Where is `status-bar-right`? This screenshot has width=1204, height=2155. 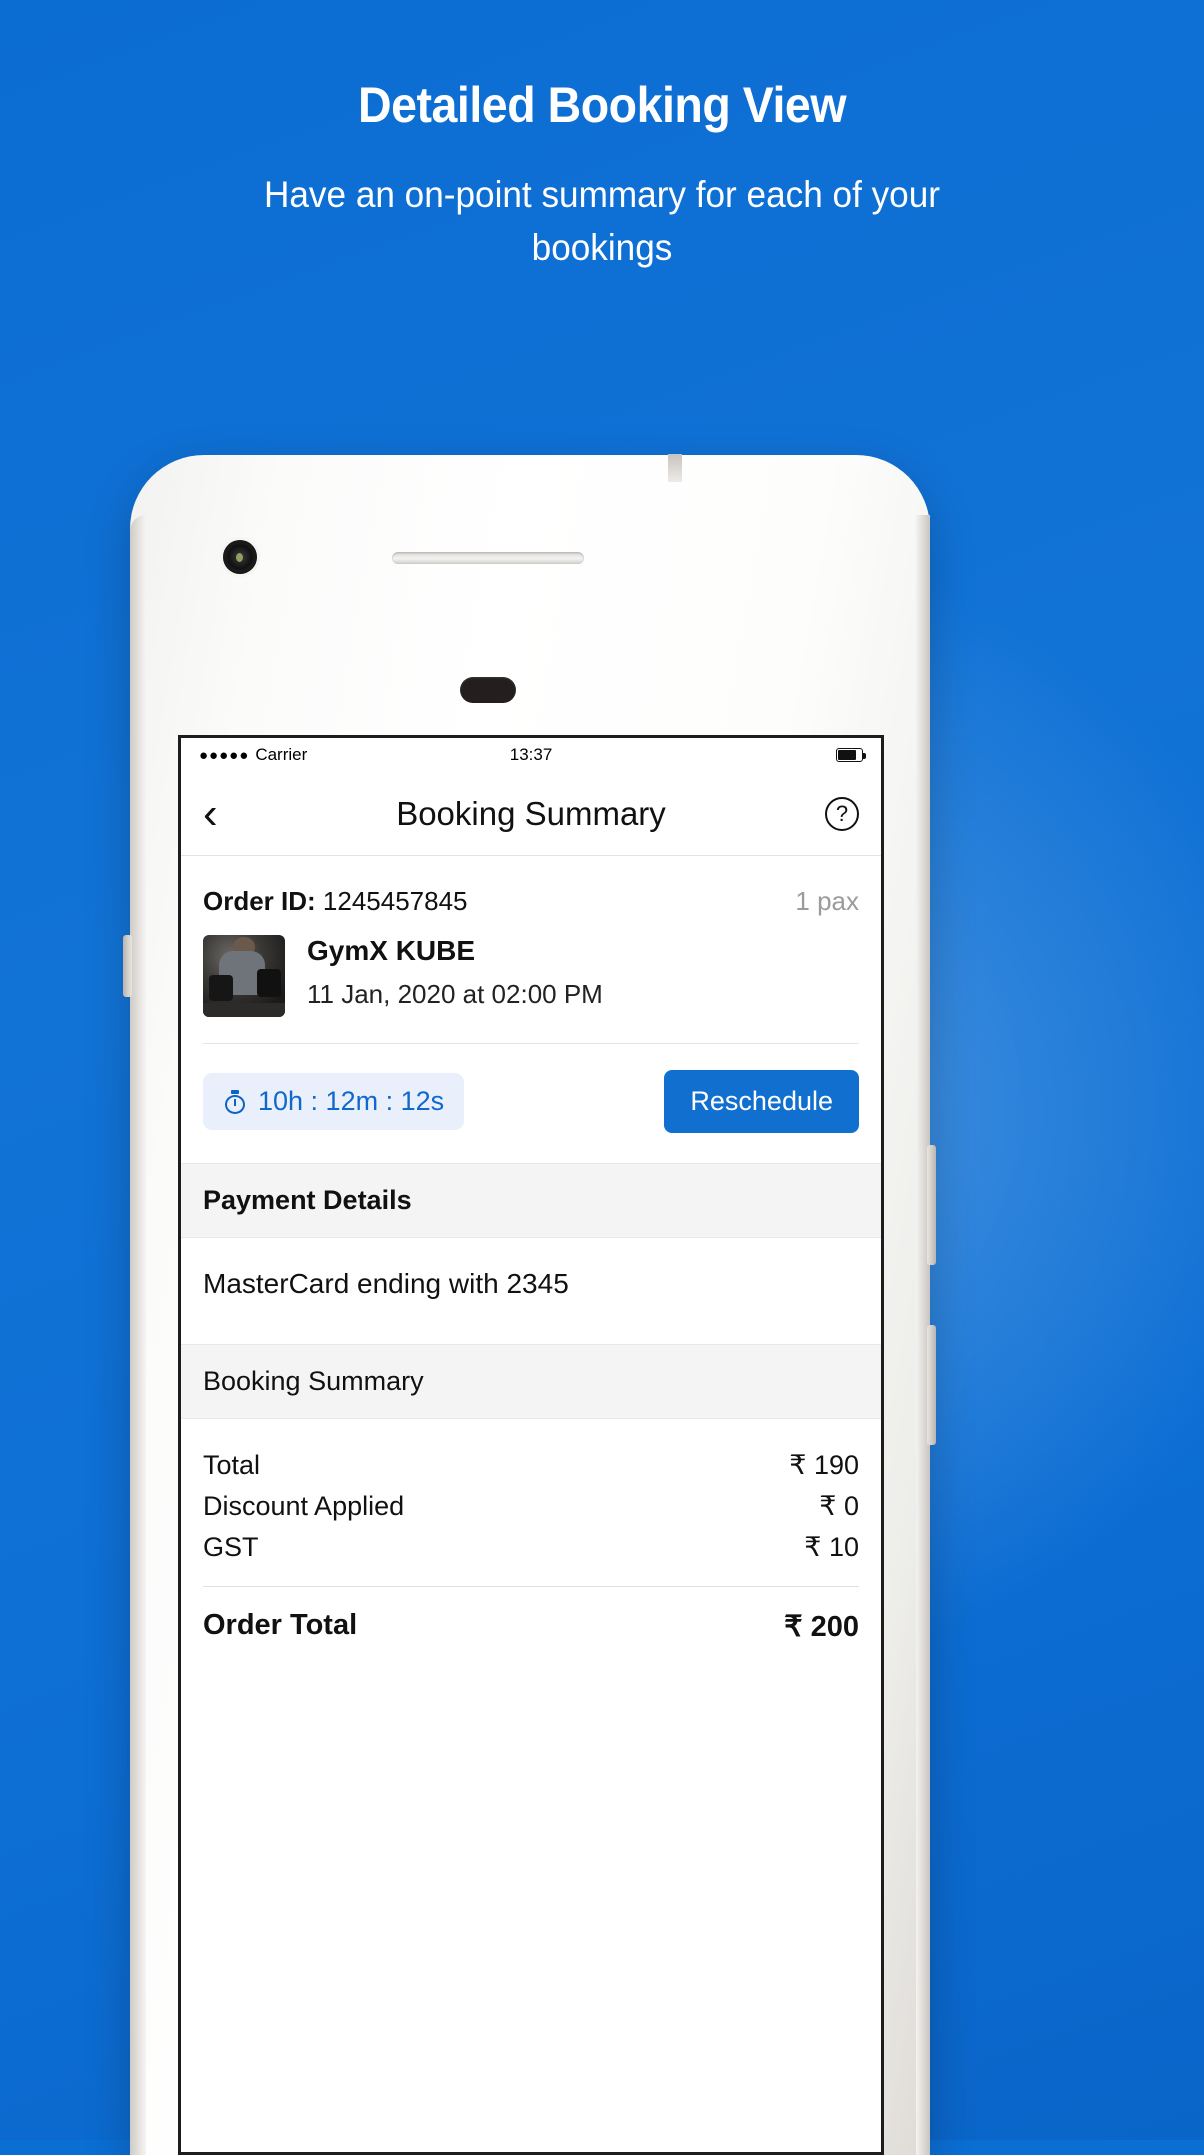 status-bar-right is located at coordinates (709, 755).